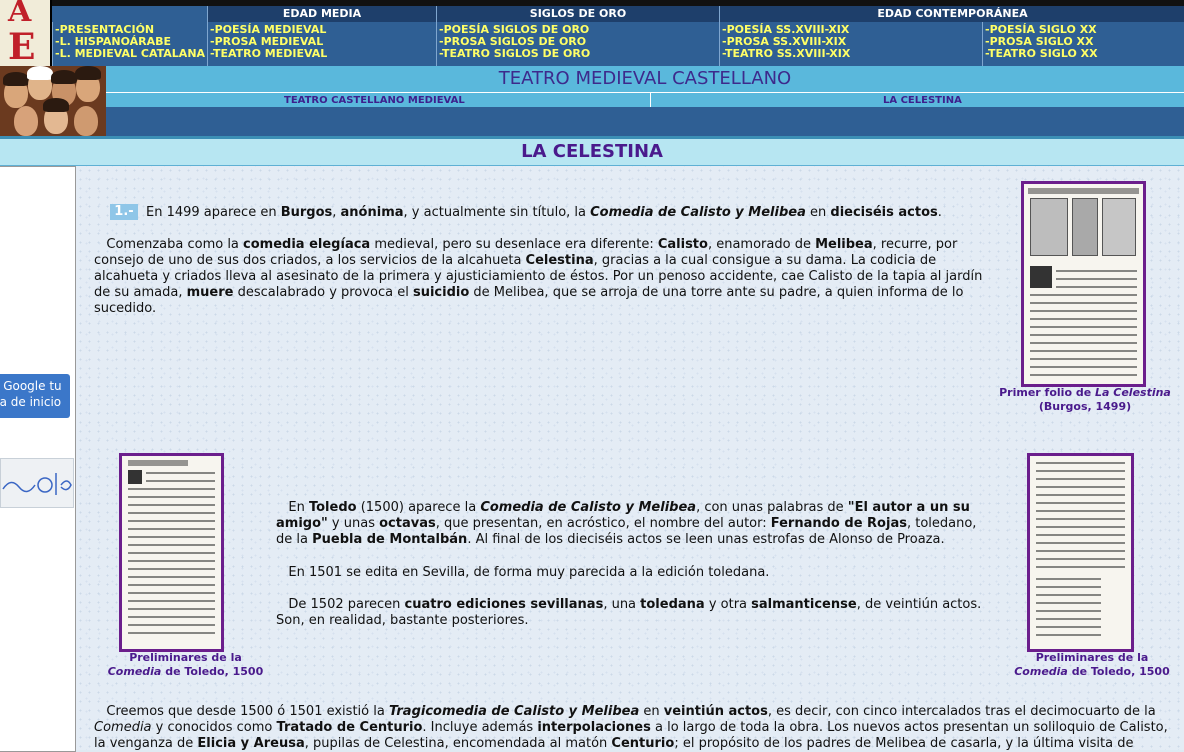 Image resolution: width=1184 pixels, height=752 pixels. What do you see at coordinates (31, 402) in the screenshot?
I see `google-button-line-2: na de inicio` at bounding box center [31, 402].